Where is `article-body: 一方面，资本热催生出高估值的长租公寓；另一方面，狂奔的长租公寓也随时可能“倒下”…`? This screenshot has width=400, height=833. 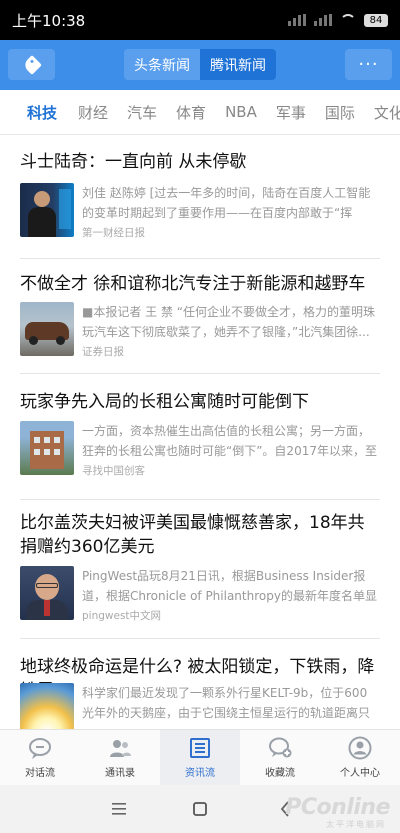 article-body: 一方面，资本热催生出高估值的长租公寓；另一方面，狂奔的长租公寓也随时可能“倒下”… is located at coordinates (200, 459).